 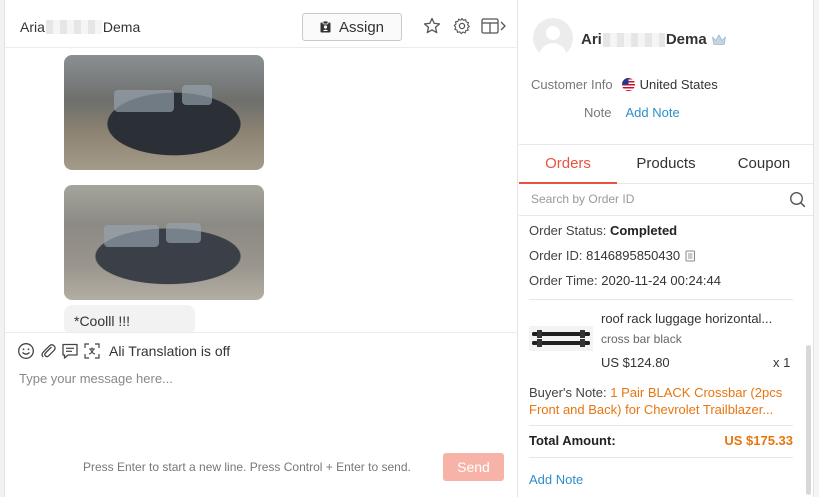 What do you see at coordinates (782, 362) in the screenshot?
I see `product-quantity: x 1` at bounding box center [782, 362].